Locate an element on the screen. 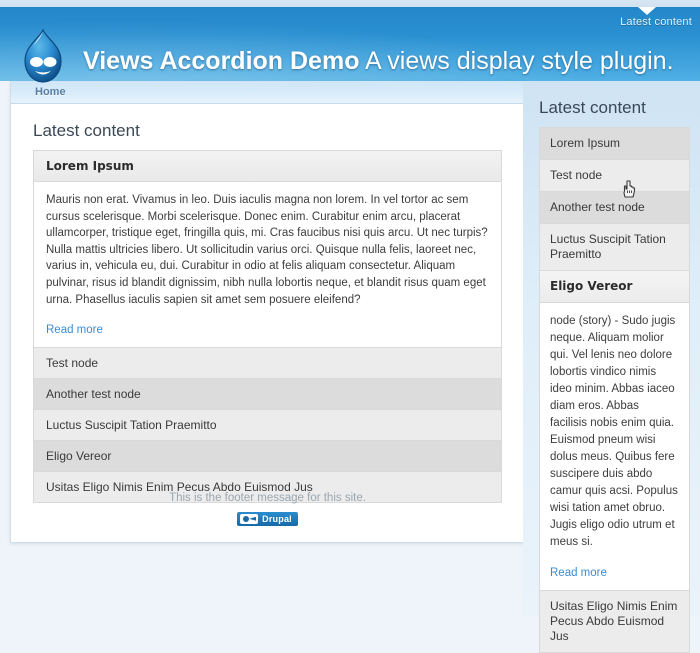 The height and width of the screenshot is (653, 700). main-accordion-item-header: Another test node is located at coordinates (267, 395).